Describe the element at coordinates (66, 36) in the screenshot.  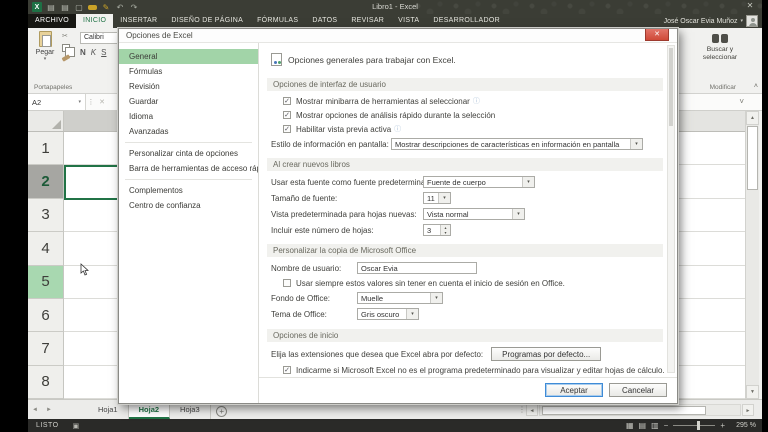
I see `cut-icon: ✂` at that location.